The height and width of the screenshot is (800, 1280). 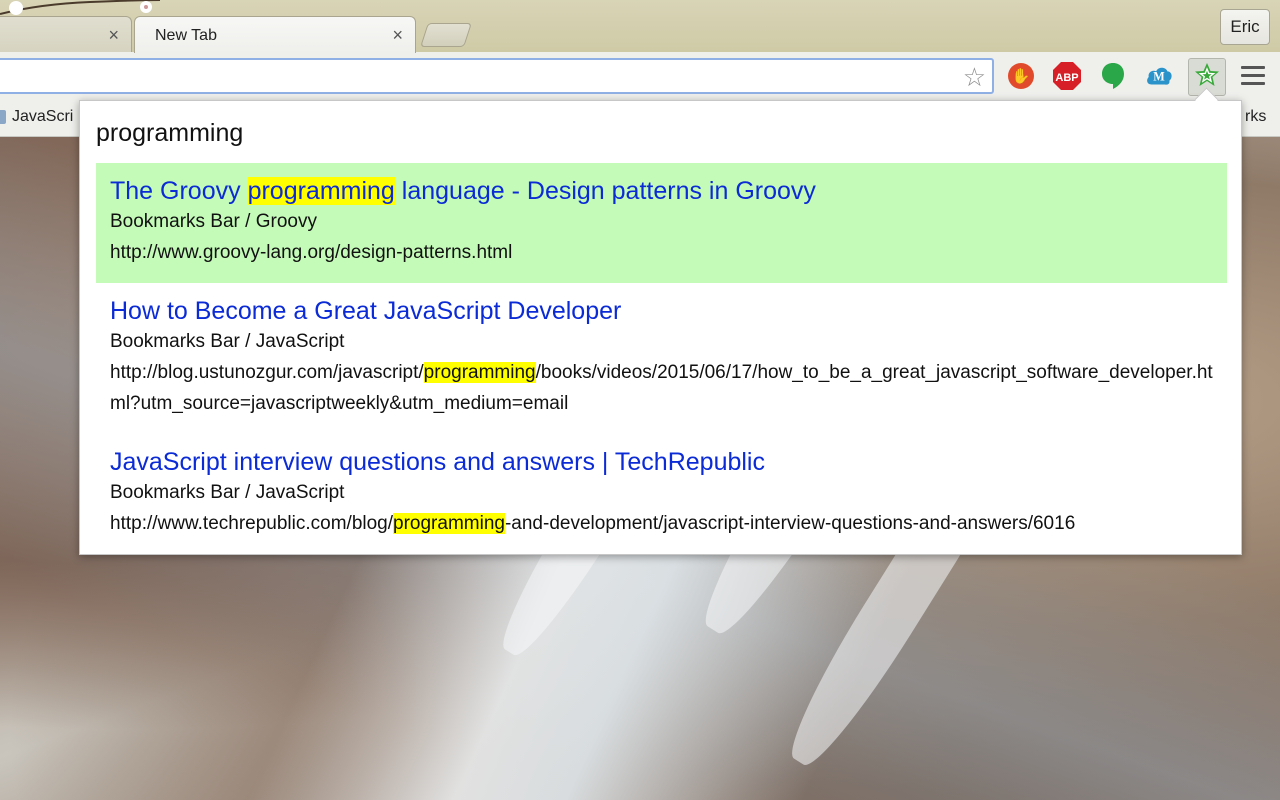 I want to click on search-input, so click(x=646, y=133).